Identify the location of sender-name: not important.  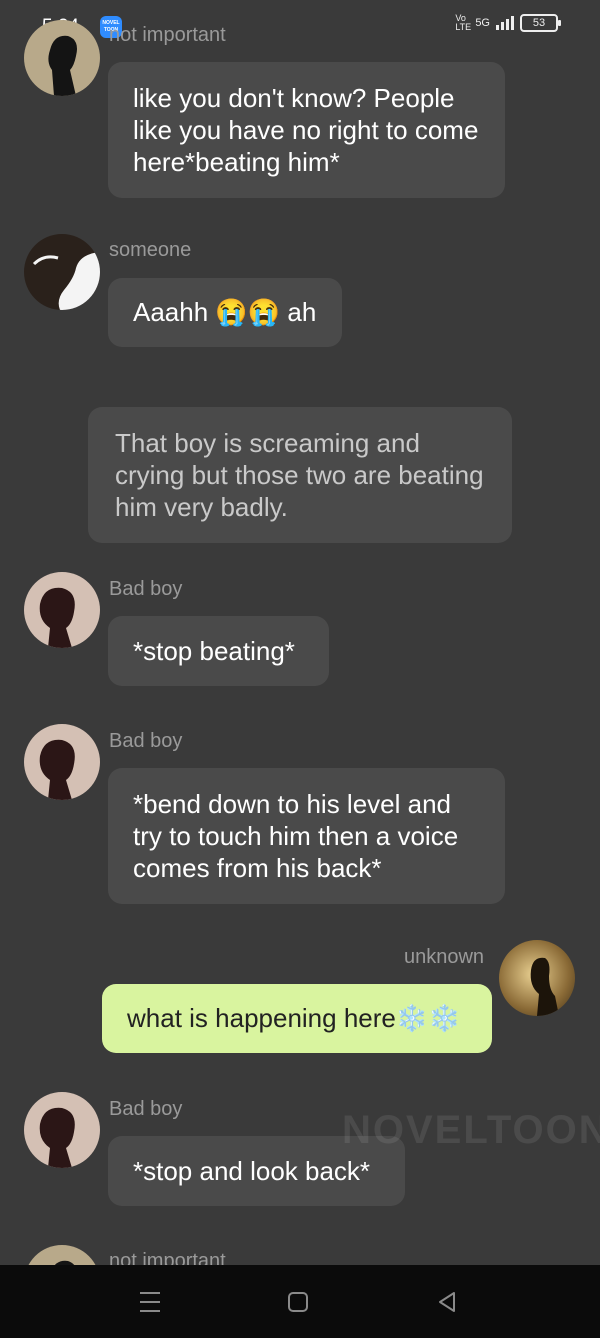
(167, 35).